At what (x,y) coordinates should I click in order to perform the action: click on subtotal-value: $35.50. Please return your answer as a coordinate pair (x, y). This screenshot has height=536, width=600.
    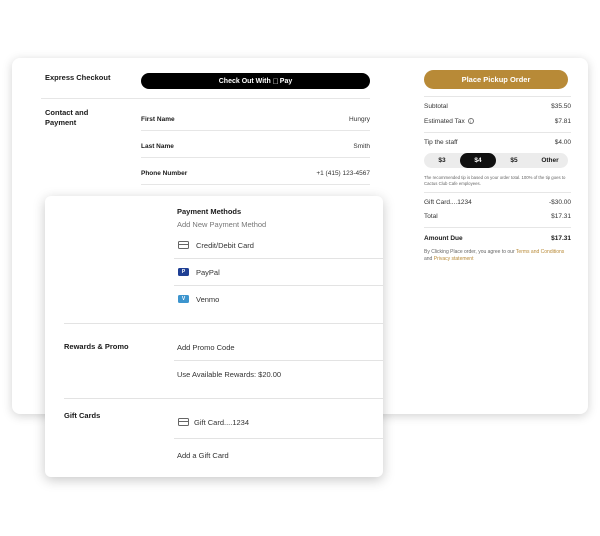
    Looking at the image, I should click on (561, 106).